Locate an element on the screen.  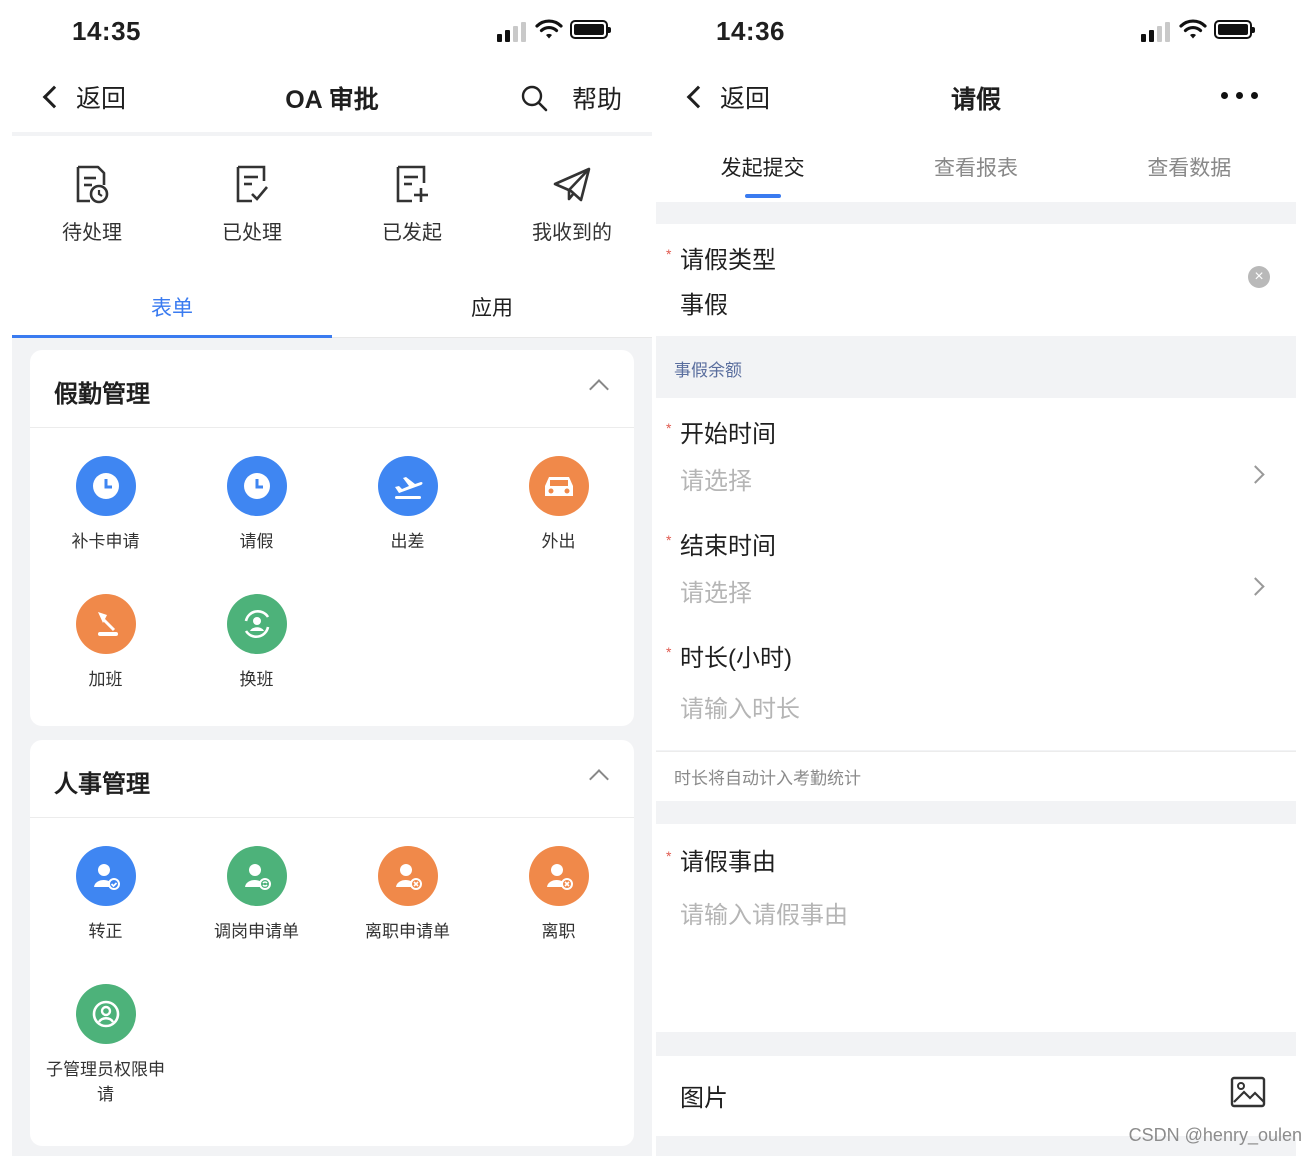
swap-person-icon is located at coordinates (256, 624).